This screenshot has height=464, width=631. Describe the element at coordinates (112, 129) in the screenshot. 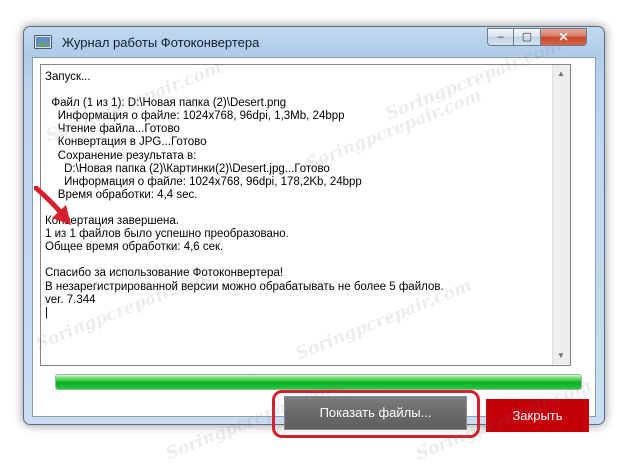

I see `log-line: Чтение файла...Готово` at that location.